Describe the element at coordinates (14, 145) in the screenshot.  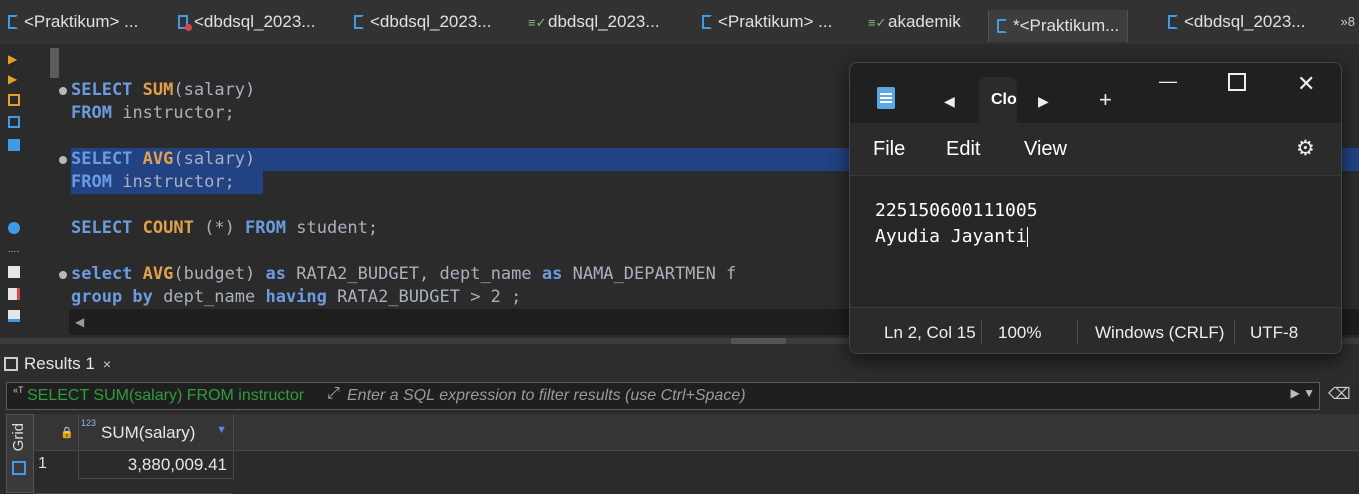
I see `terminal-icon` at that location.